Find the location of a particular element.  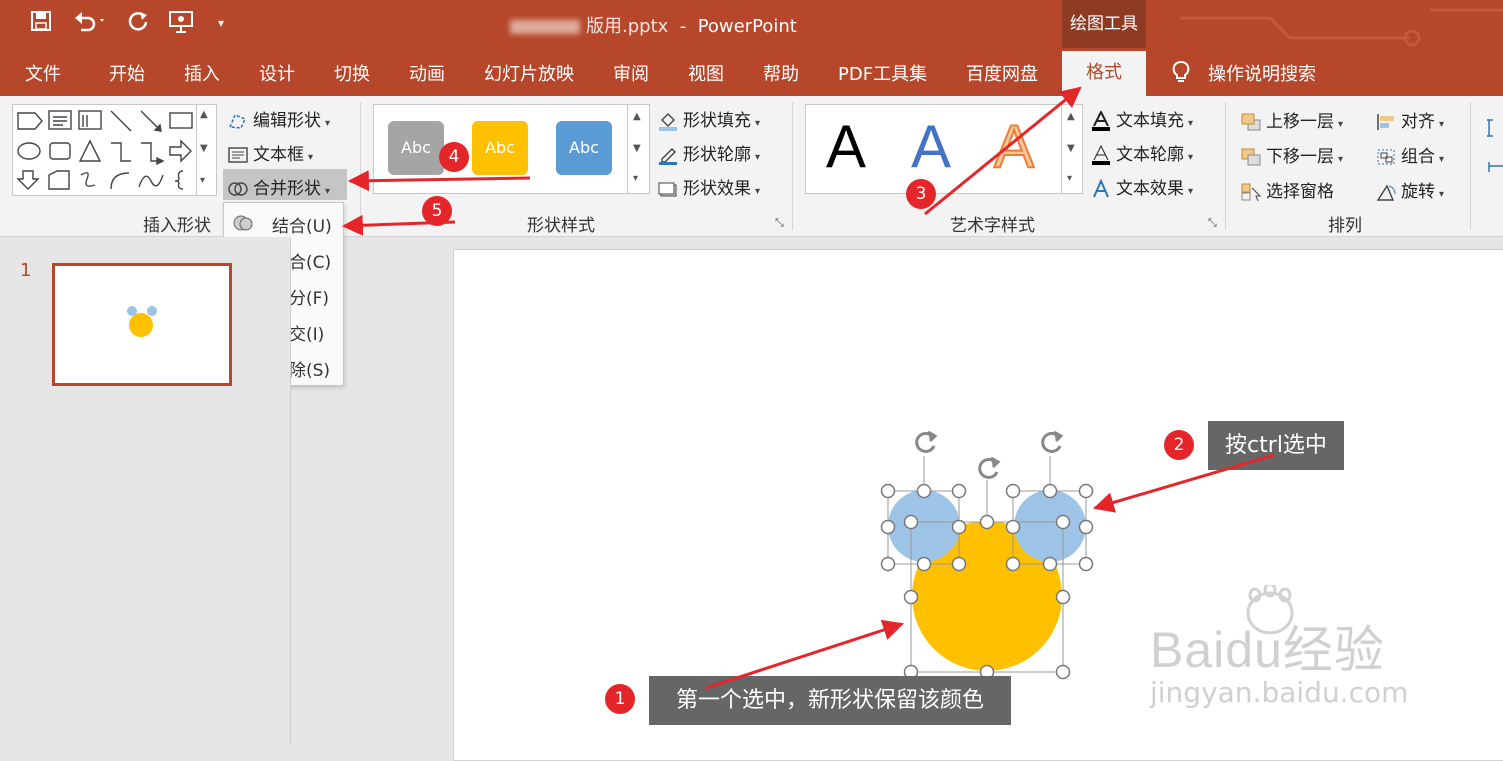

step-badge-4: 4 is located at coordinates (454, 157).